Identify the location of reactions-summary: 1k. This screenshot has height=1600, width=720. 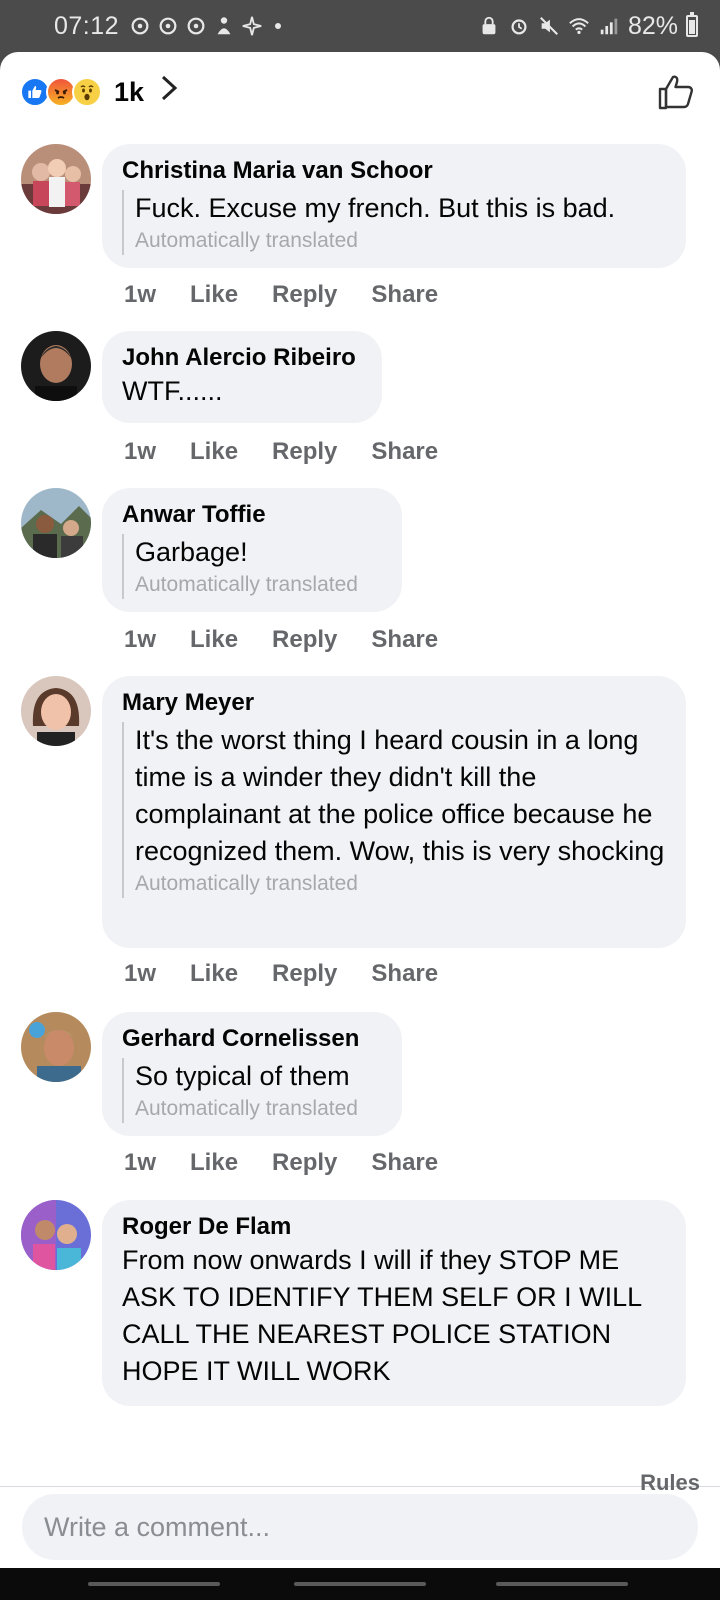
(99, 92).